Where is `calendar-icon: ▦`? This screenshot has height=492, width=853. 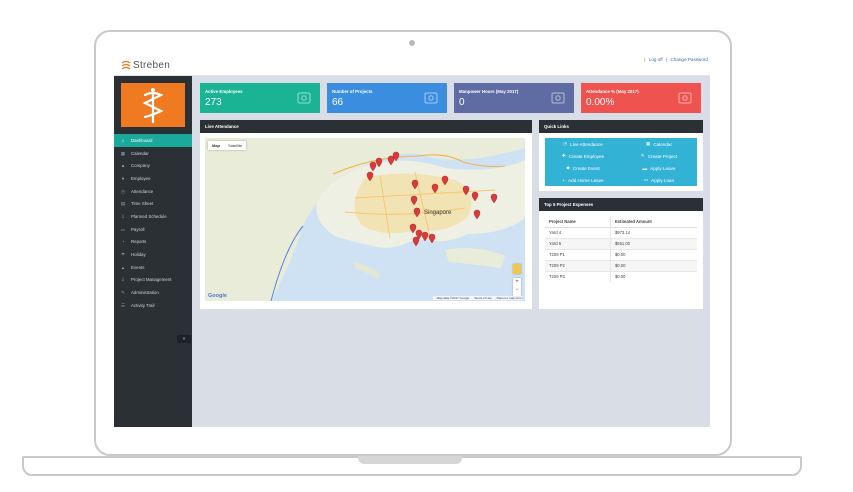
calendar-icon: ▦ is located at coordinates (648, 143).